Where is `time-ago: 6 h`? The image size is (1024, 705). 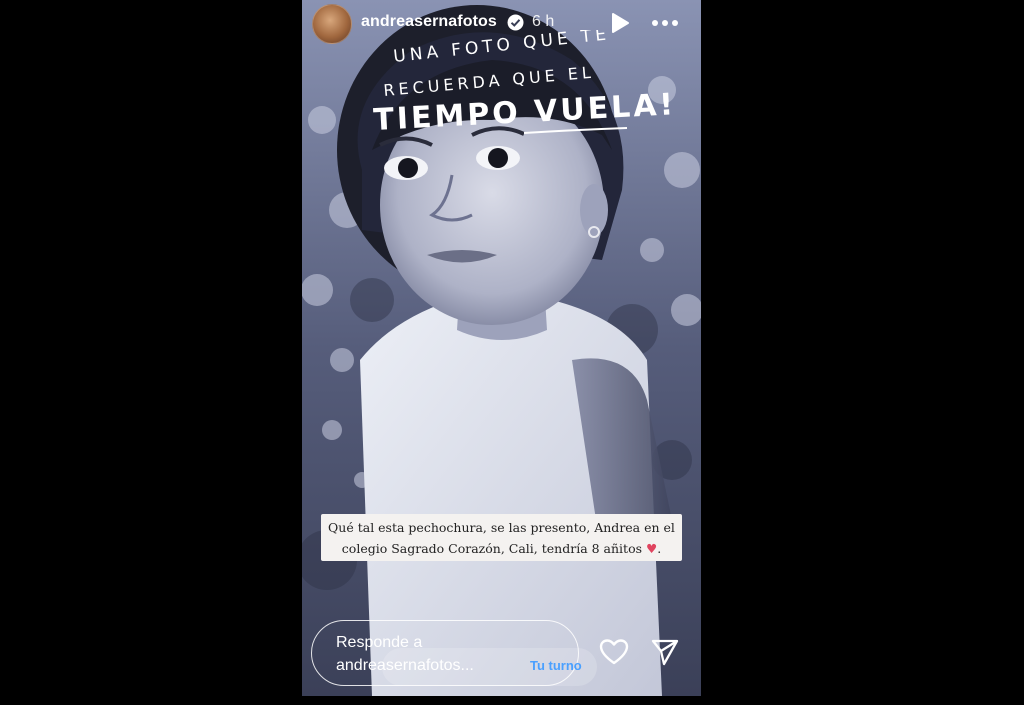 time-ago: 6 h is located at coordinates (543, 21).